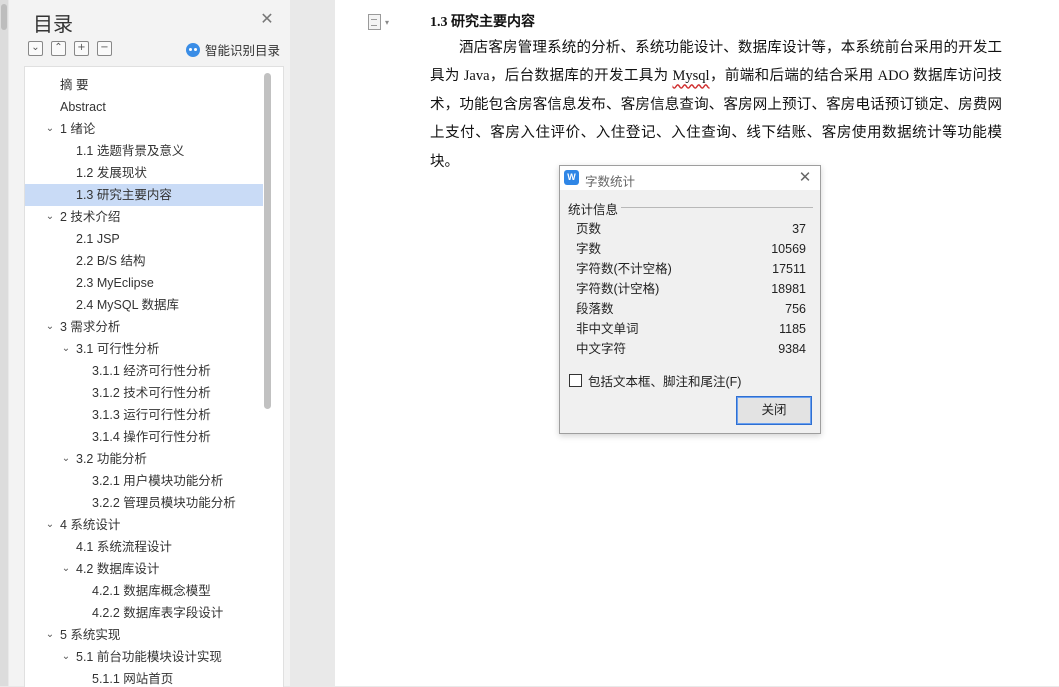 This screenshot has width=1059, height=687. Describe the element at coordinates (144, 525) in the screenshot. I see `toc-item: ⌄ 4 系统设计` at that location.